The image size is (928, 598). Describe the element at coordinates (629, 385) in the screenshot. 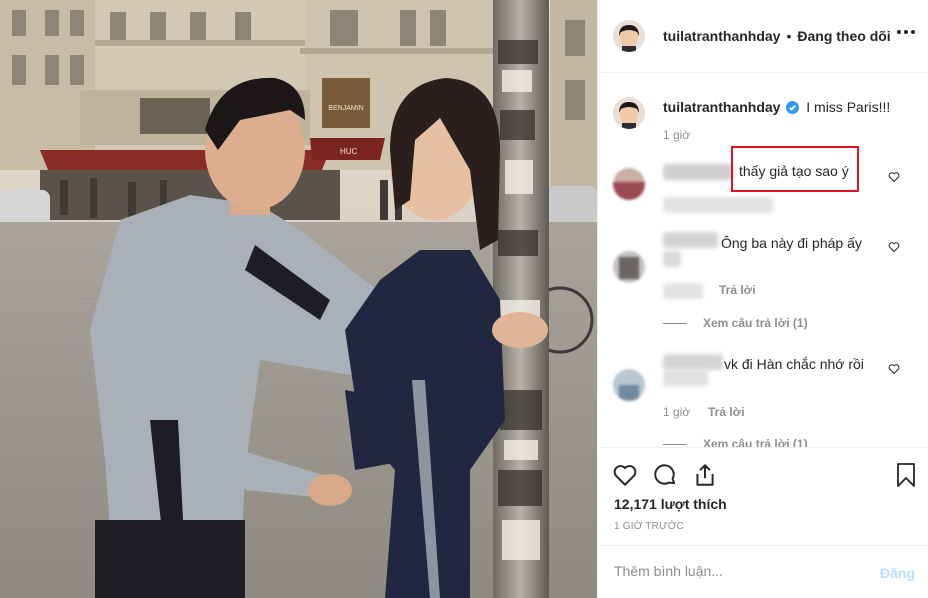

I see `comment-3-avatar` at that location.